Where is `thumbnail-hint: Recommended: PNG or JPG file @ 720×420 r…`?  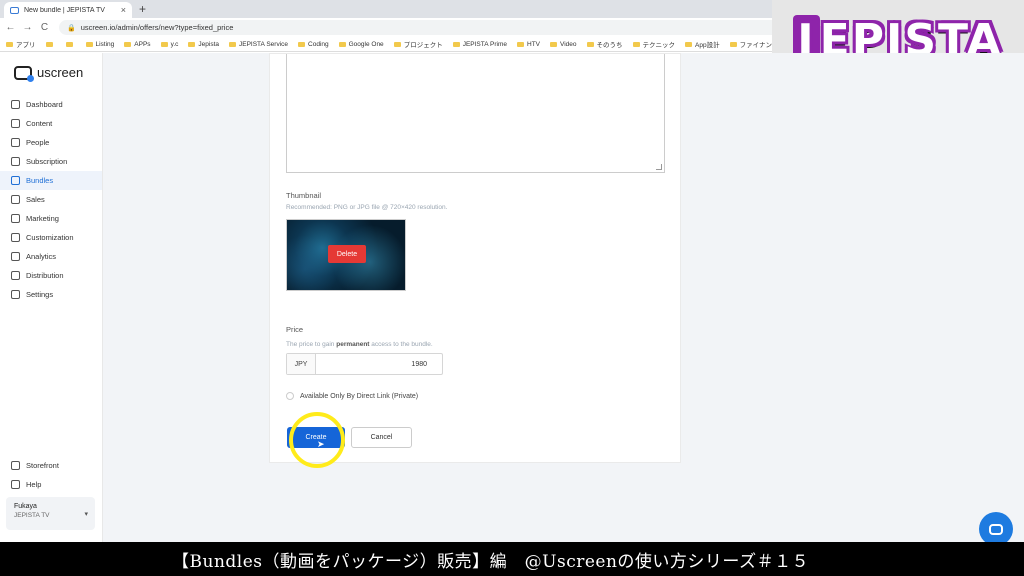 thumbnail-hint: Recommended: PNG or JPG file @ 720×420 r… is located at coordinates (367, 207).